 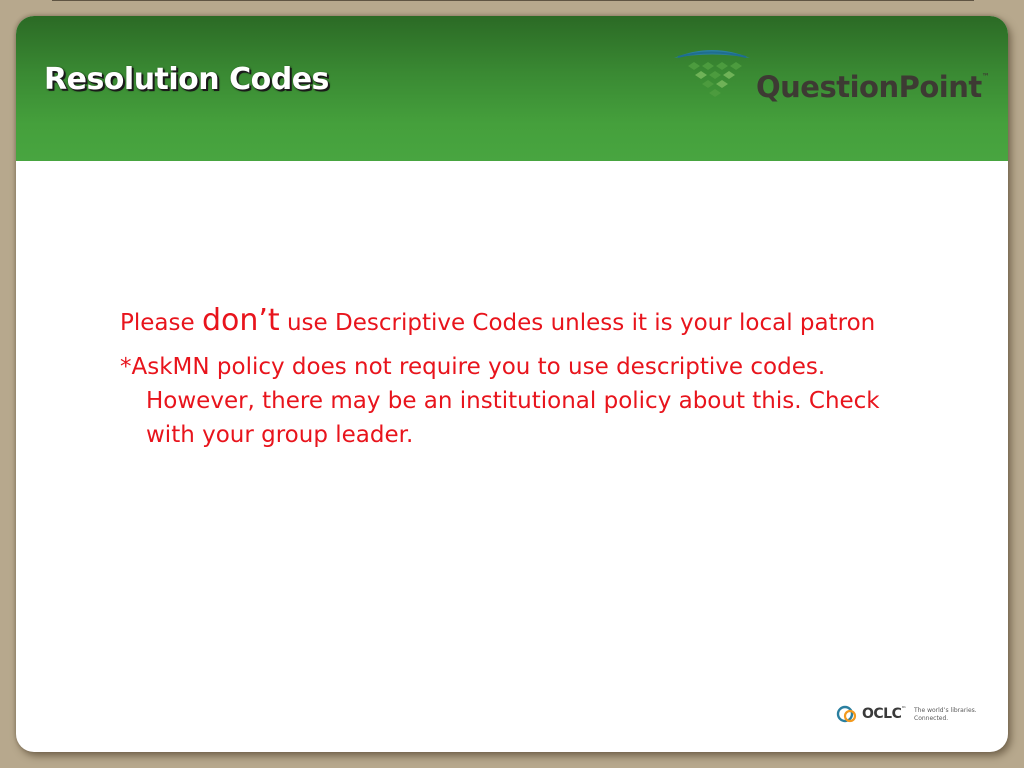 I want to click on frame-top-rule, so click(x=513, y=0).